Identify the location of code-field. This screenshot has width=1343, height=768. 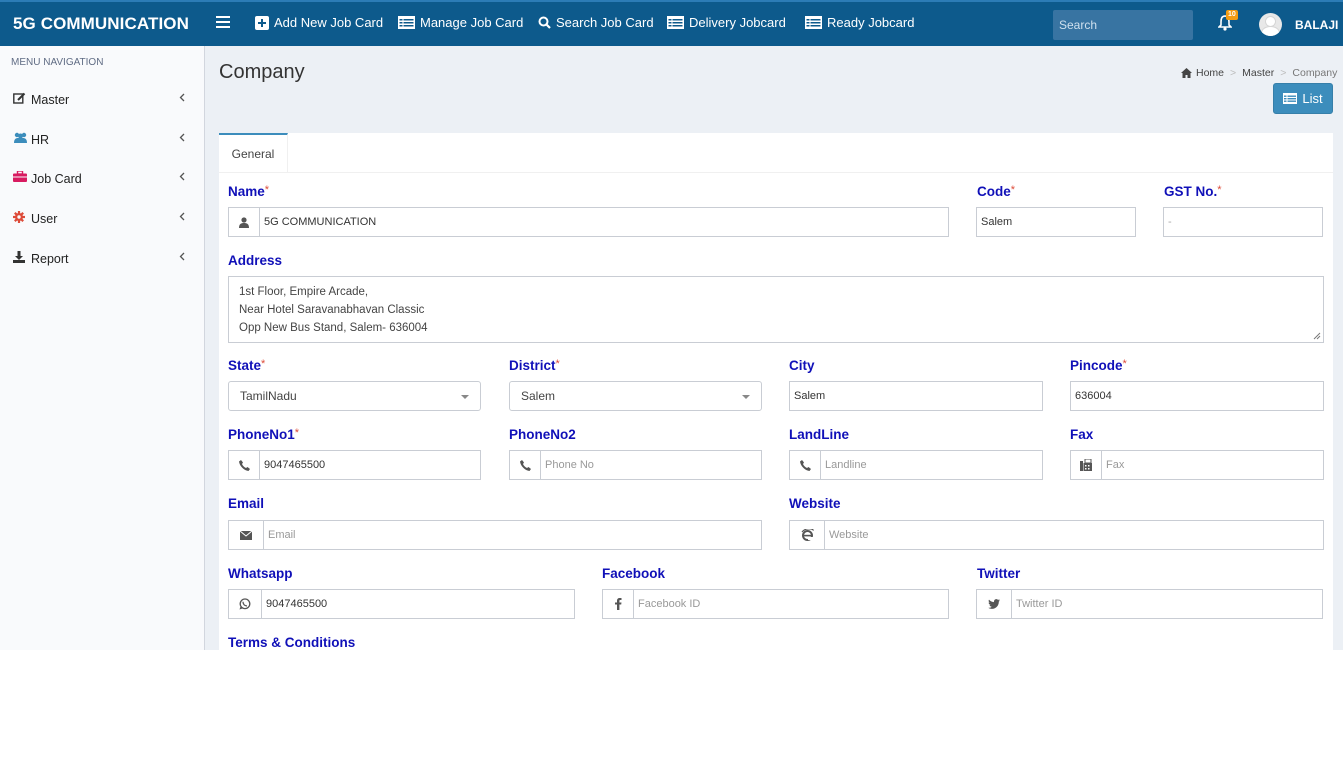
(1056, 222).